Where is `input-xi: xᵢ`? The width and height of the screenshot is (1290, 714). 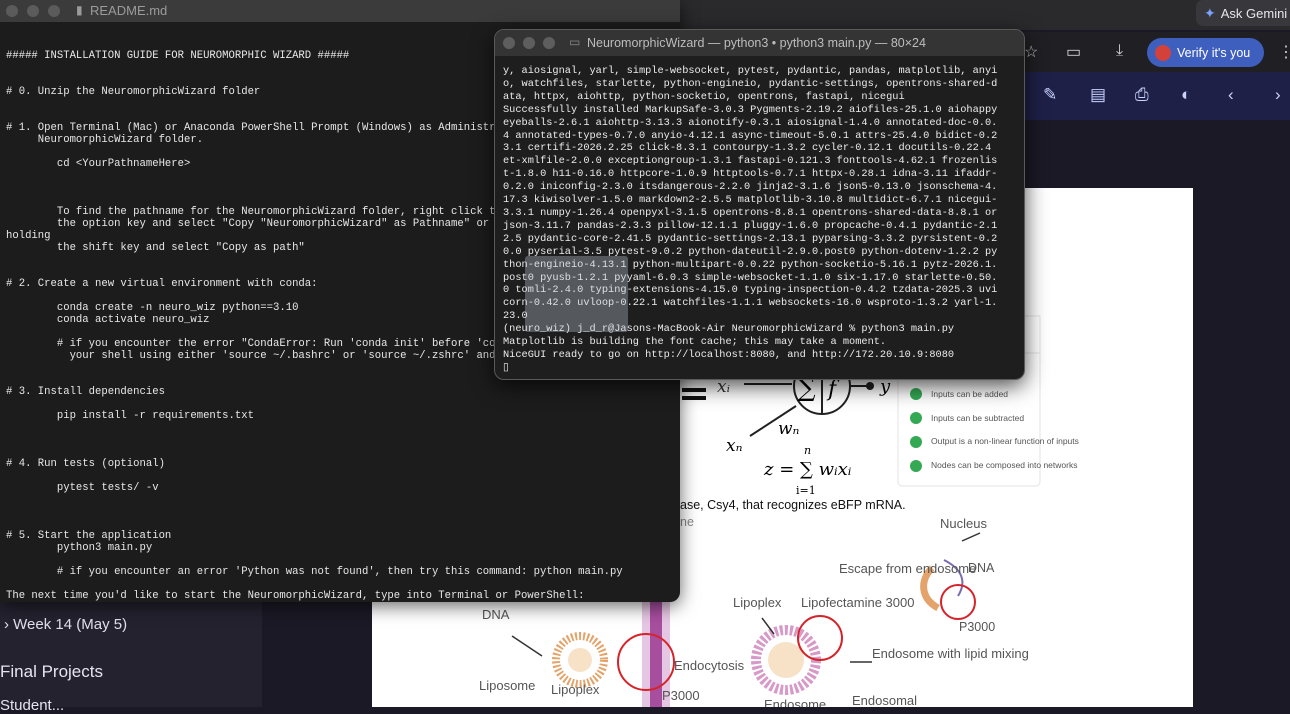 input-xi: xᵢ is located at coordinates (723, 387).